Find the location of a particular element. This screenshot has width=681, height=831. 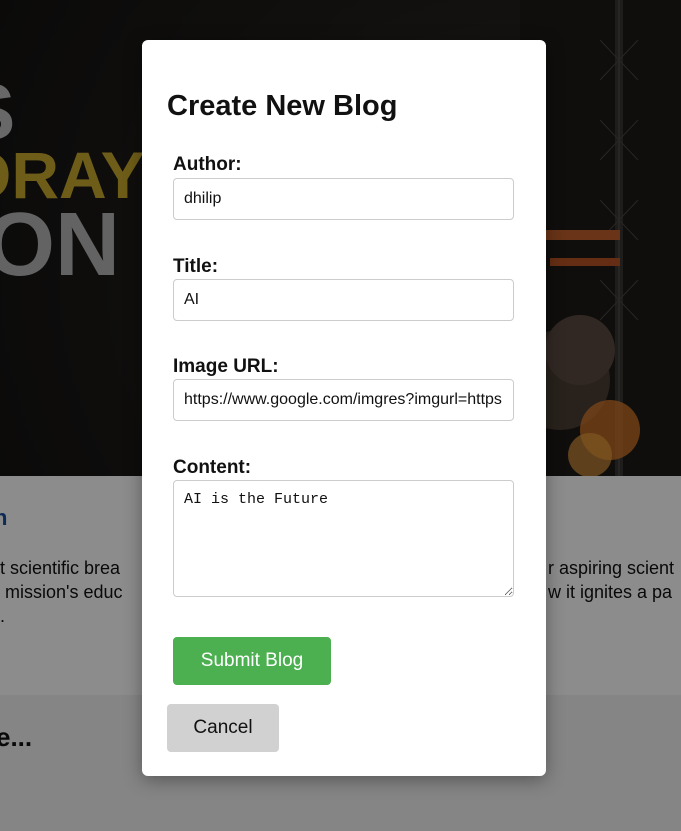

content-textarea: AI is the Future is located at coordinates (343, 538).